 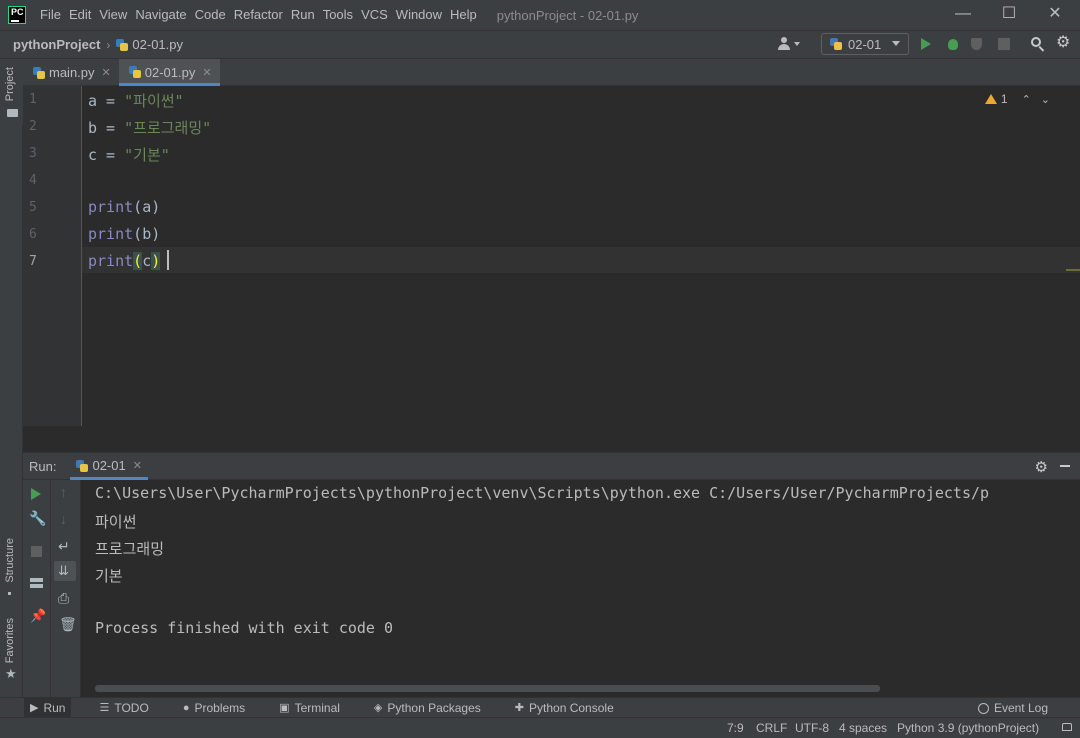 I want to click on play-icon: ▶, so click(x=34, y=708).